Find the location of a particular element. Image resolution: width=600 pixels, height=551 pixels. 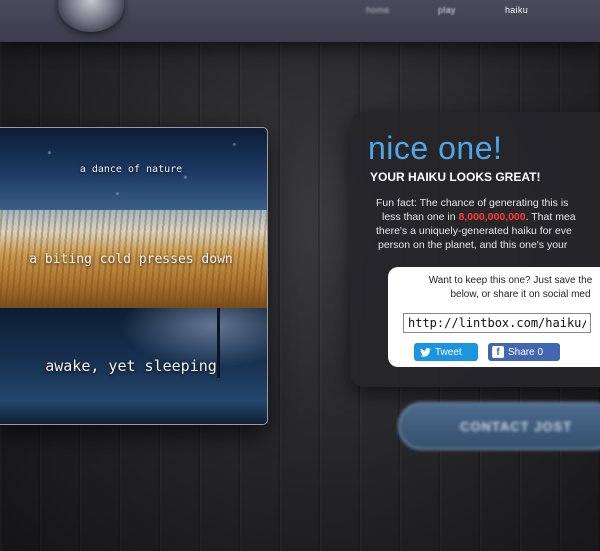

twitter-bird-icon is located at coordinates (425, 352).